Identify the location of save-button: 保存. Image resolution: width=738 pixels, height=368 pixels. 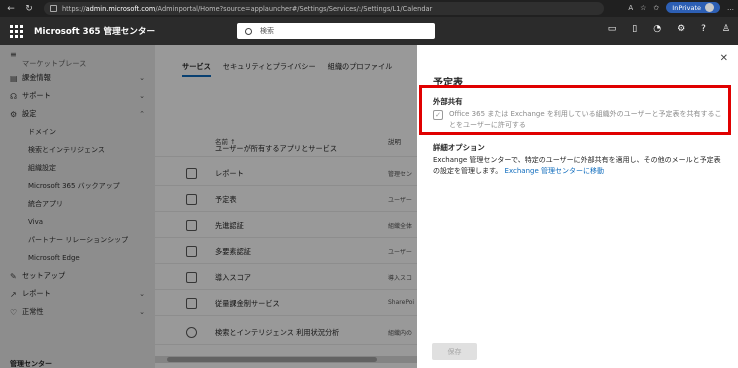
(454, 351).